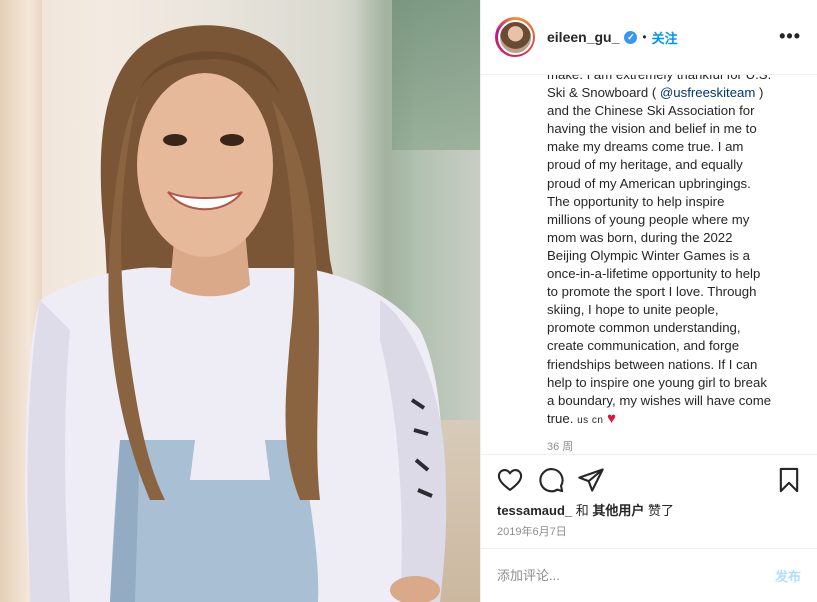 This screenshot has height=602, width=817. I want to click on avatar-image, so click(515, 37).